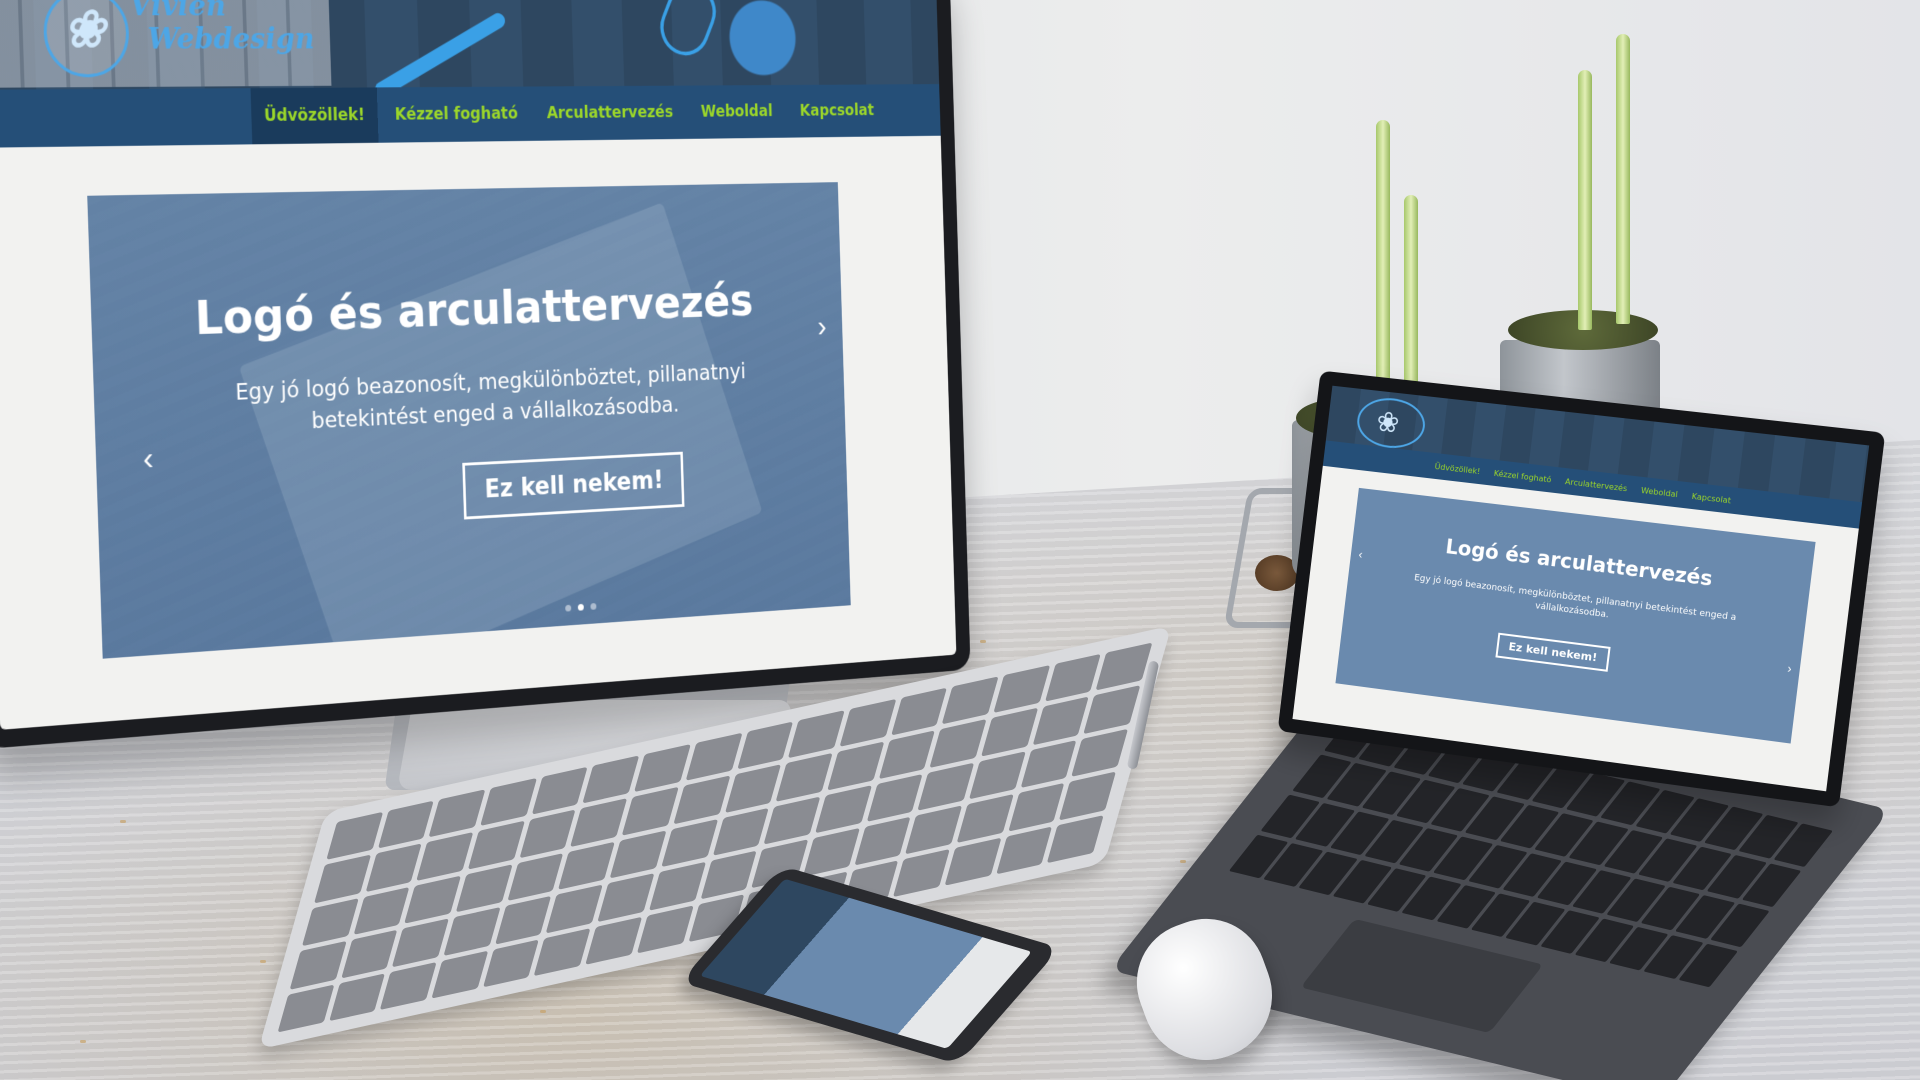 This screenshot has width=1920, height=1080. I want to click on tablet-cta-button: Ez kell nekem!, so click(1553, 652).